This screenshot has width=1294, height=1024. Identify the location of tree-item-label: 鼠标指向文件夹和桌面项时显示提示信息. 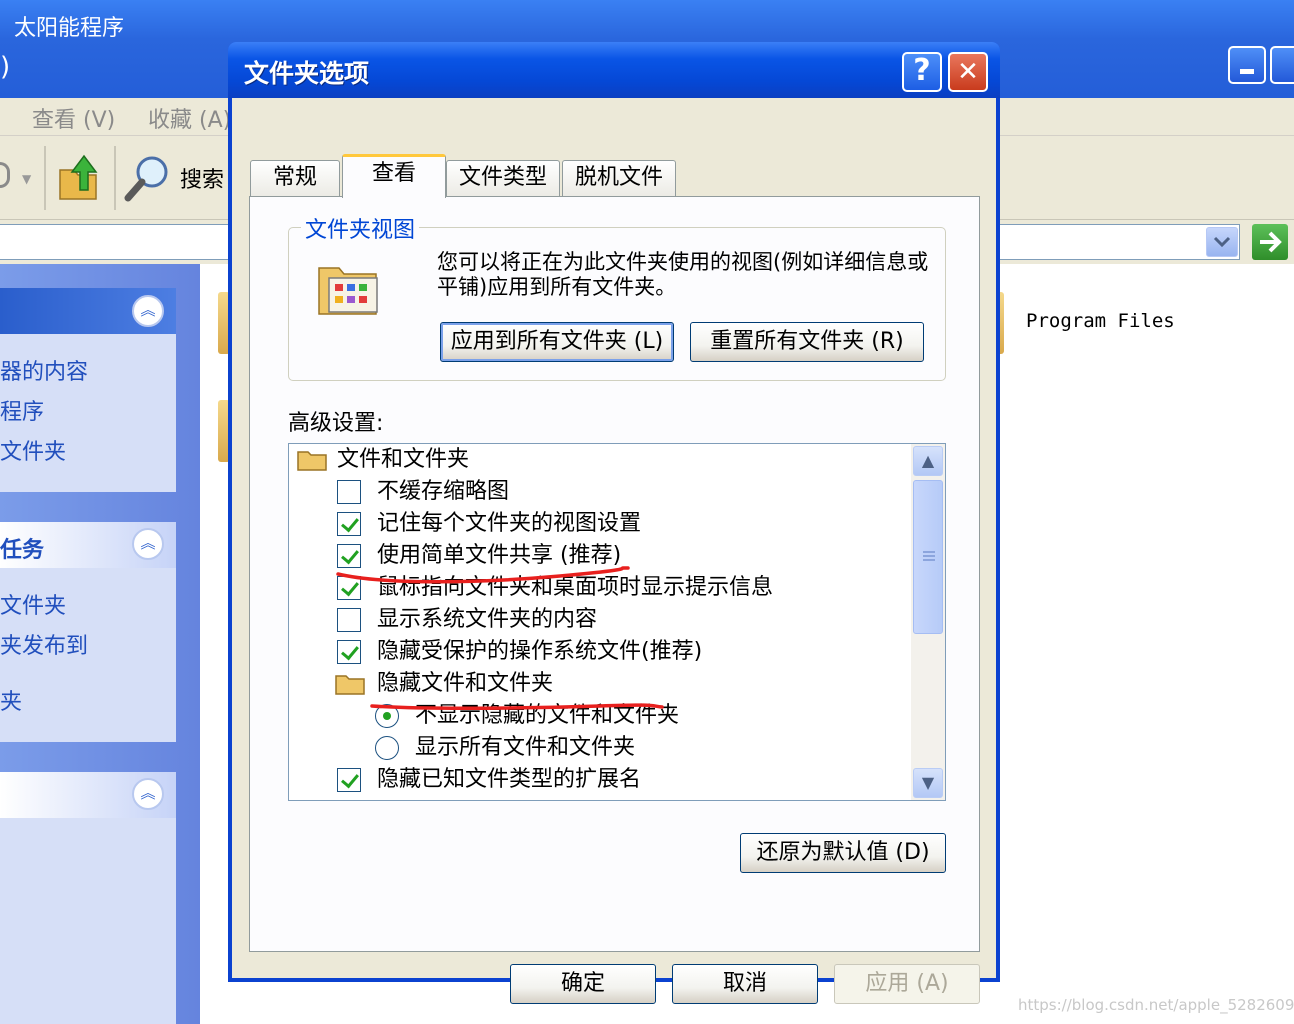
(575, 587).